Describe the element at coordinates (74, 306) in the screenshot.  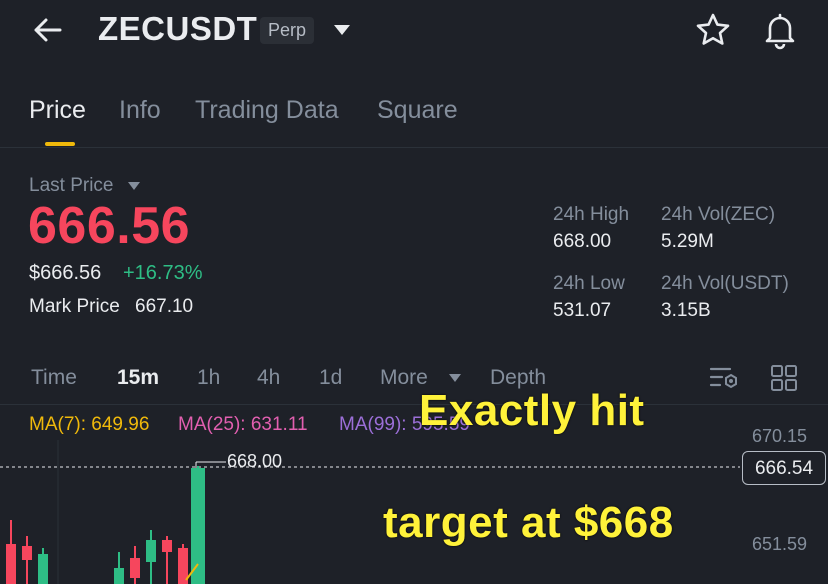
I see `mark-price-label: Mark Price` at that location.